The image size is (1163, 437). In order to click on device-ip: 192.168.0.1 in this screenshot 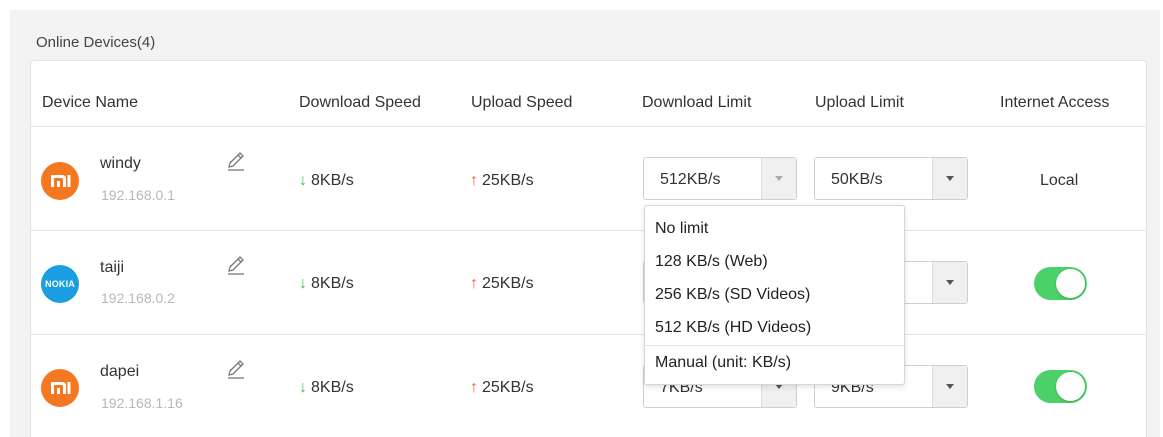, I will do `click(138, 195)`.